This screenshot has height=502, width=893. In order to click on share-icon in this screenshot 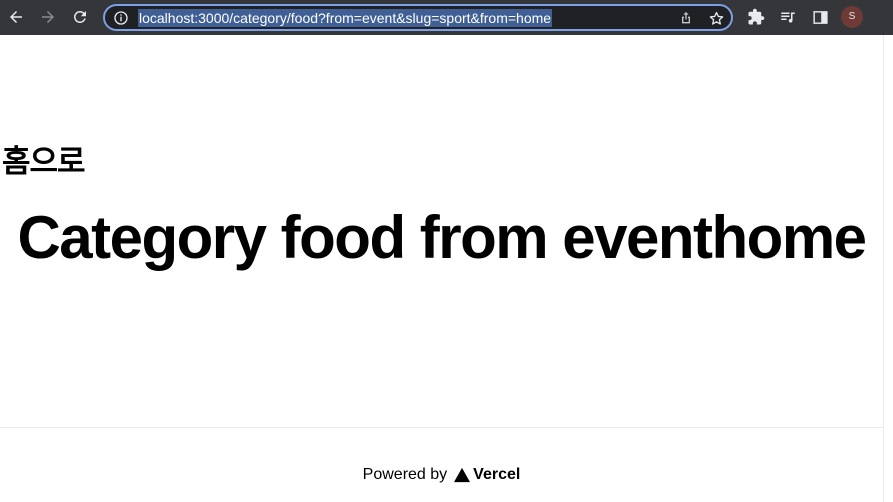, I will do `click(686, 18)`.